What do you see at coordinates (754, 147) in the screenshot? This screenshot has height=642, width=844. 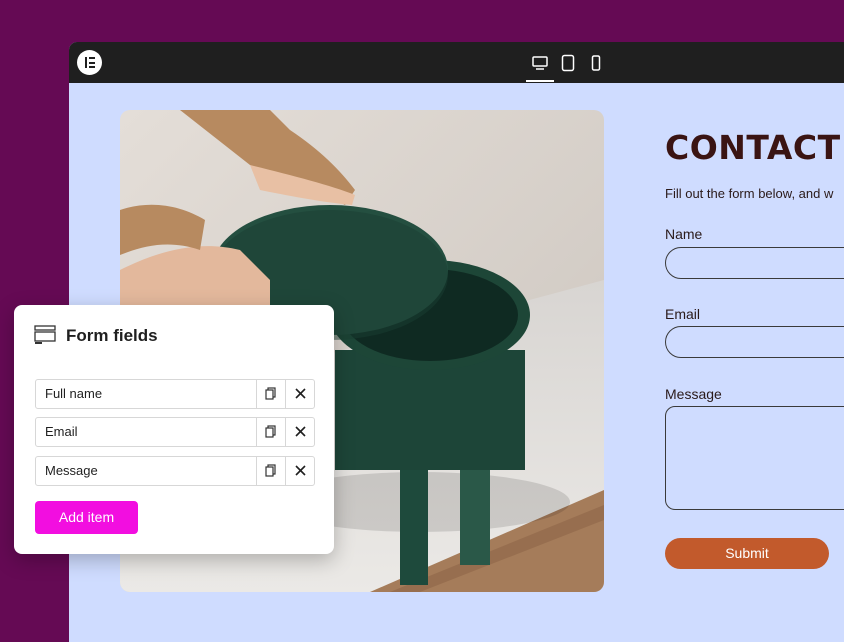 I see `contact-heading: CONTACT U` at bounding box center [754, 147].